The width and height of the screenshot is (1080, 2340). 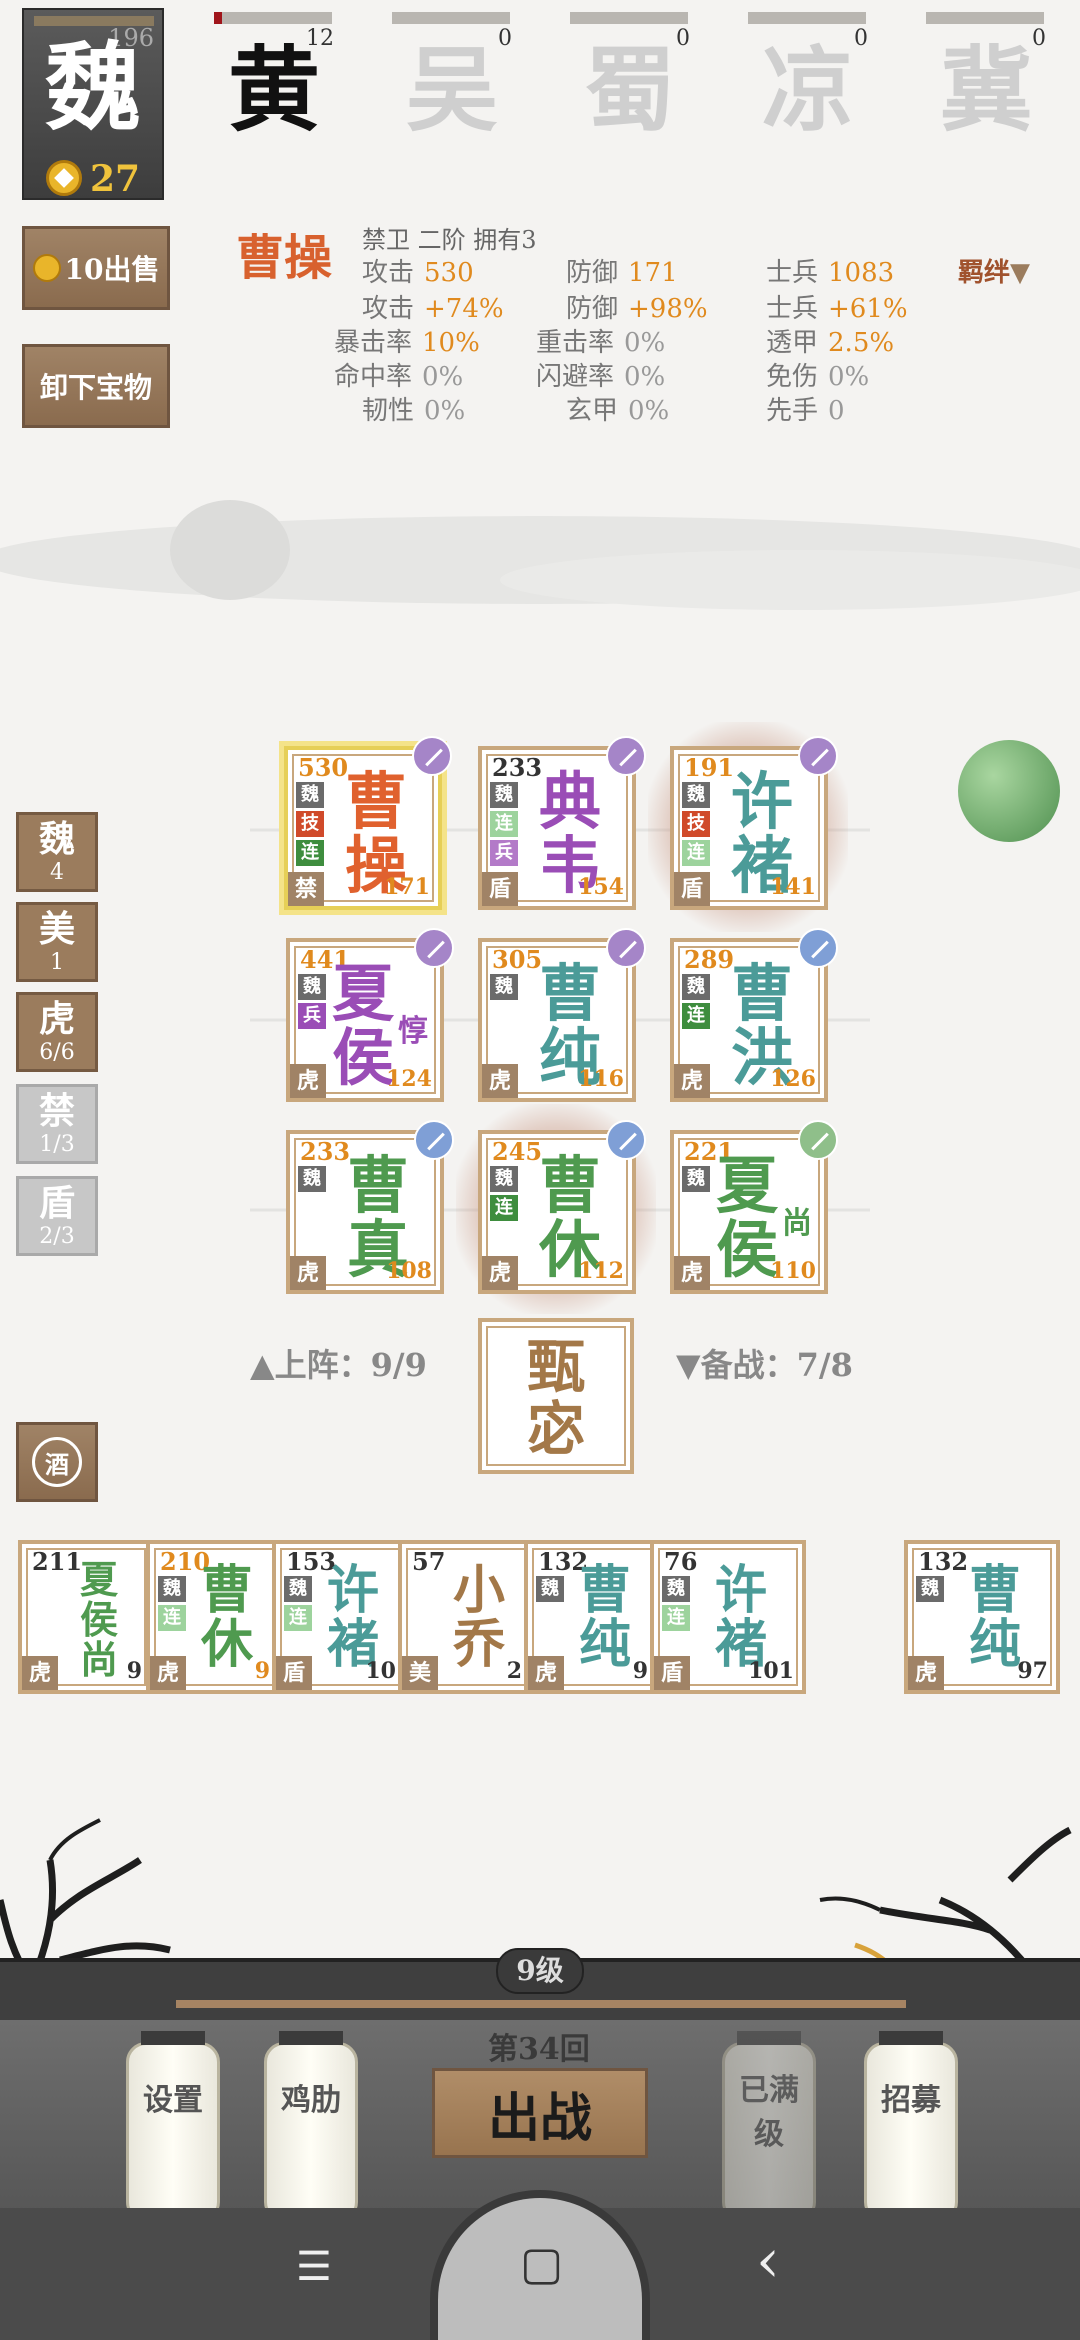 What do you see at coordinates (622, 273) in the screenshot?
I see `stat-row: 防御 171` at bounding box center [622, 273].